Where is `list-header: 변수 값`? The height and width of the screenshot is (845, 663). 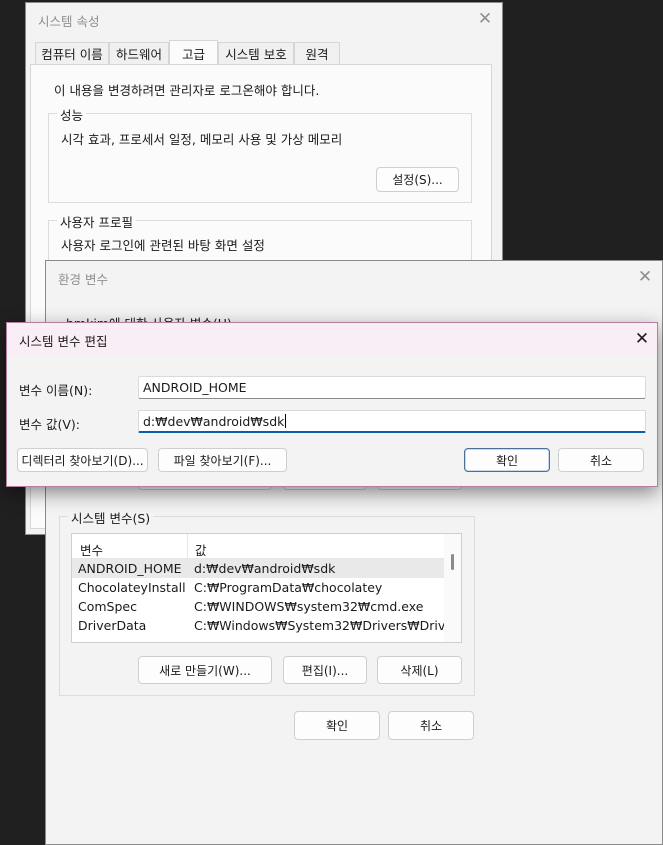
list-header: 변수 값 is located at coordinates (266, 546).